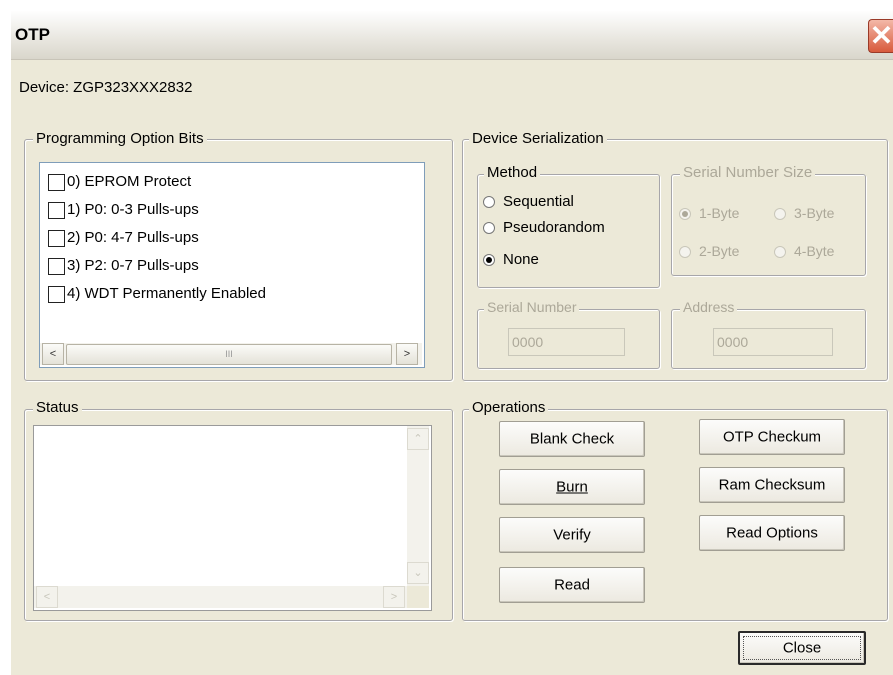 The height and width of the screenshot is (675, 893). I want to click on size-2-byte: 2-Byte, so click(709, 251).